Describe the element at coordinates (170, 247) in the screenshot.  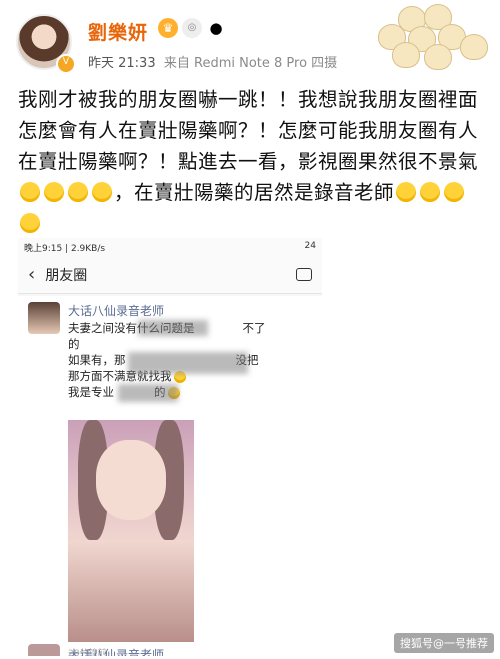
I see `phone-status-bar: 晚上9:15 | 2.9KB/s 24` at that location.